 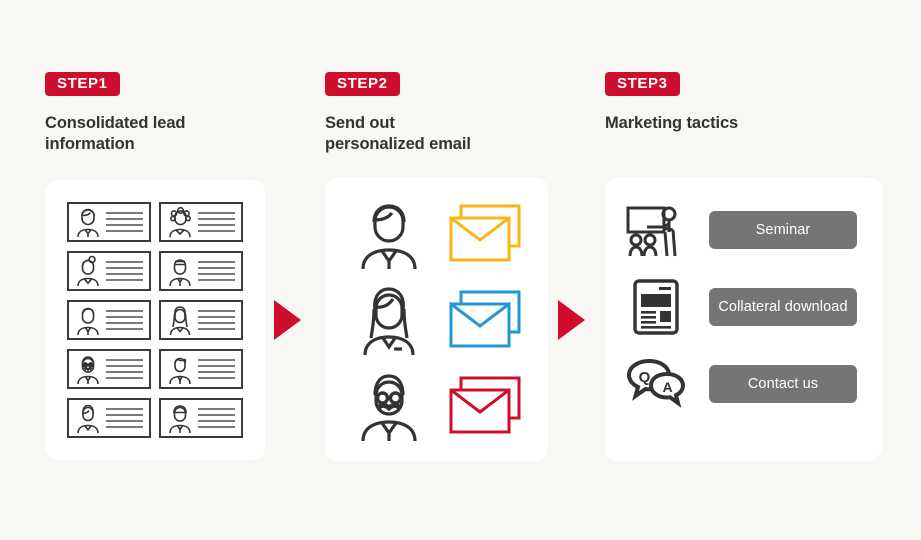 I want to click on arrow-step1-to-step2, so click(x=287, y=320).